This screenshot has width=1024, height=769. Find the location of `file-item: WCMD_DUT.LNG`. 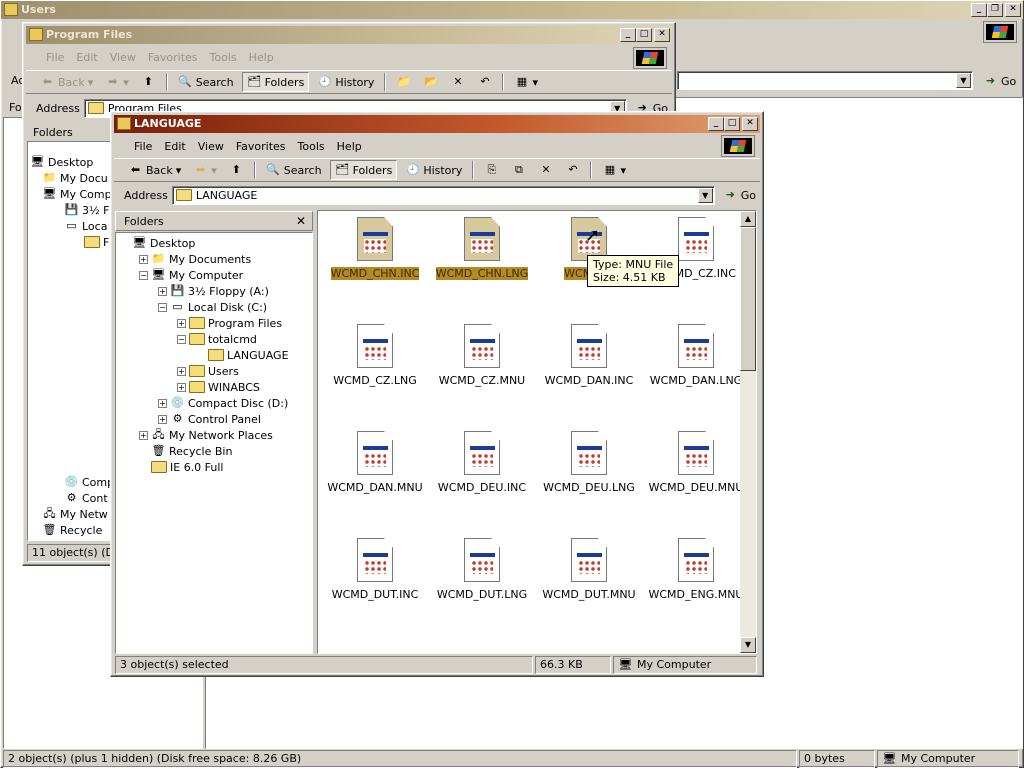

file-item: WCMD_DUT.LNG is located at coordinates (482, 584).